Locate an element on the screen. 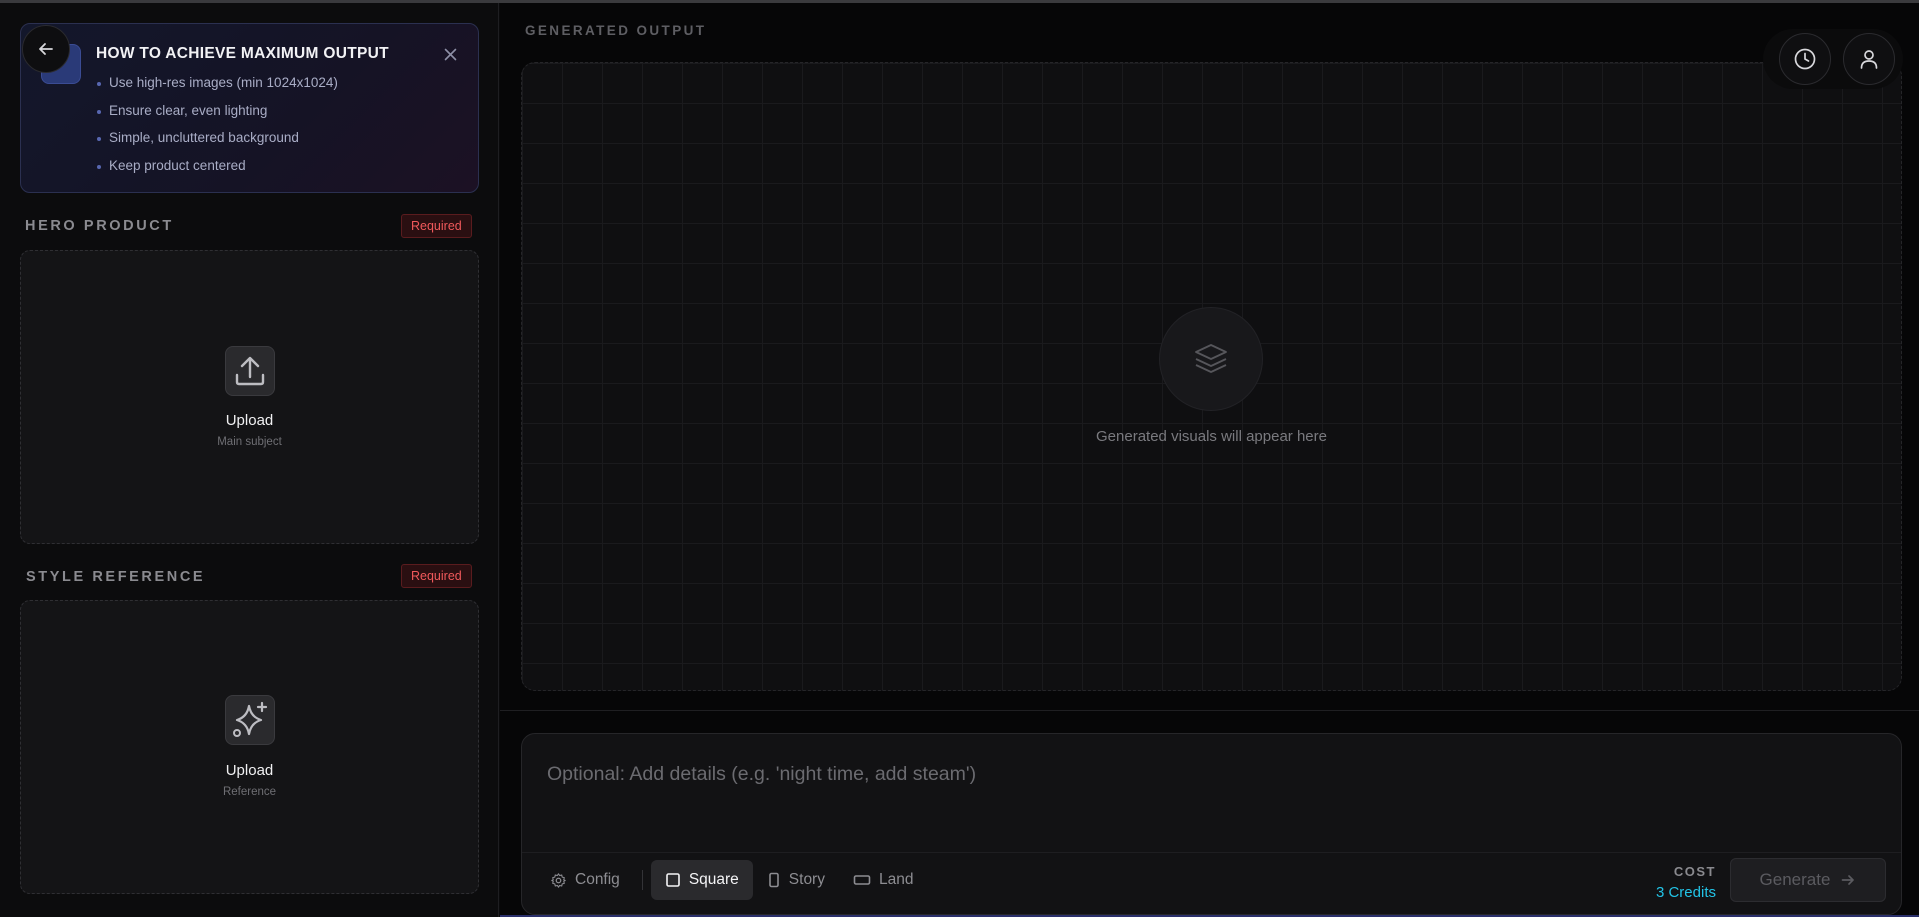  upload-icon is located at coordinates (250, 371).